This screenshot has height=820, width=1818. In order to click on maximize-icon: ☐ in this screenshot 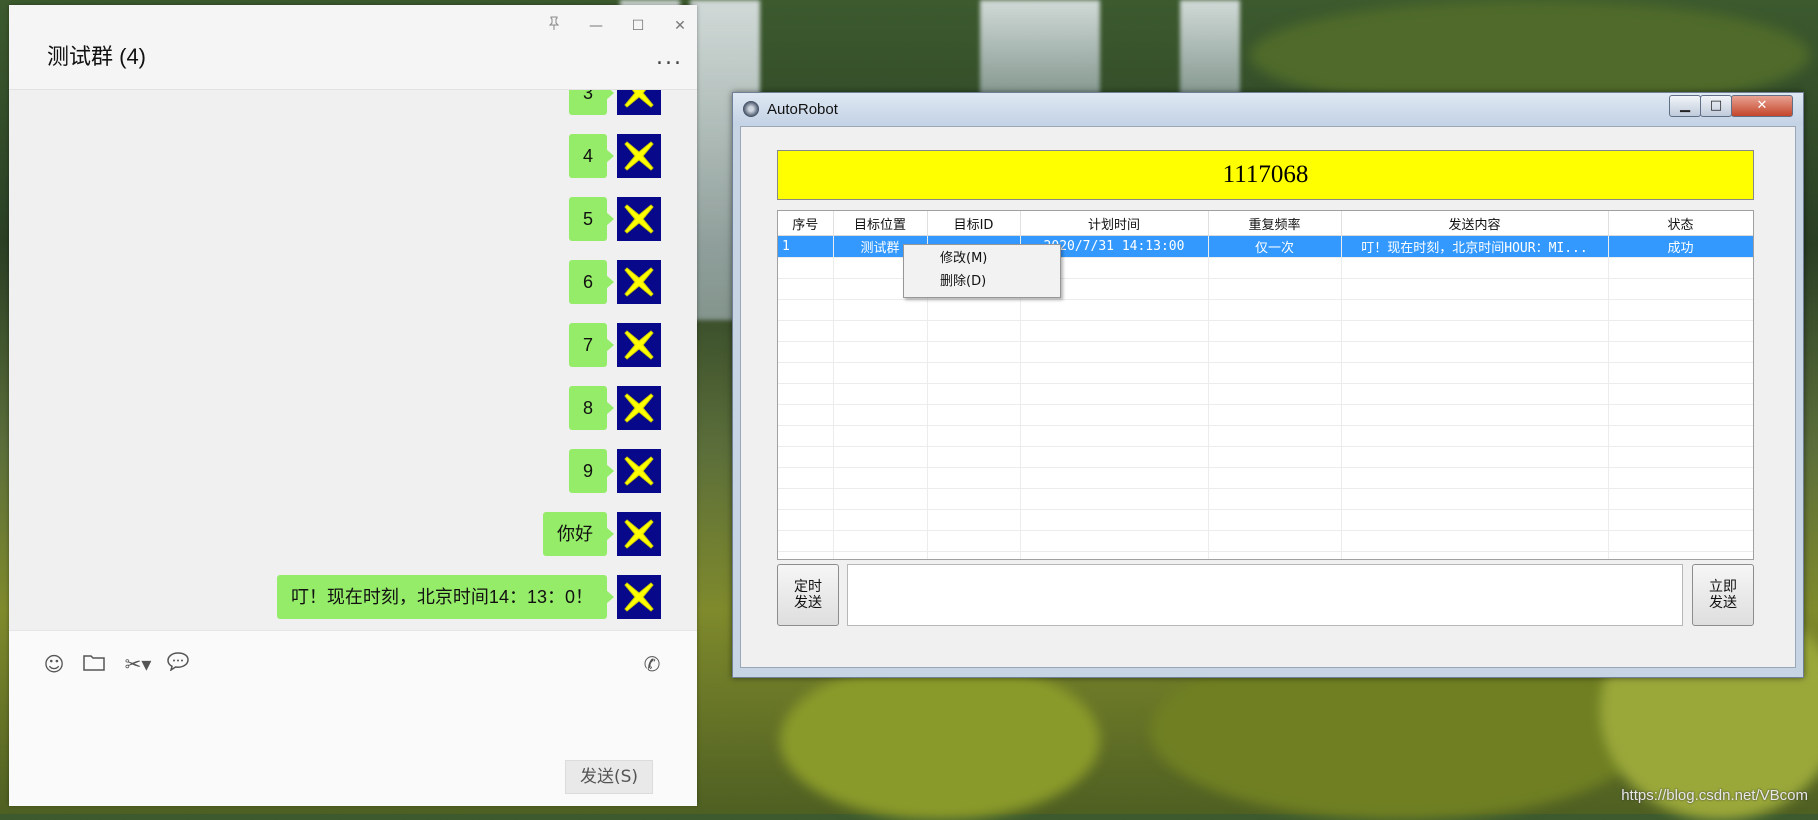, I will do `click(638, 26)`.